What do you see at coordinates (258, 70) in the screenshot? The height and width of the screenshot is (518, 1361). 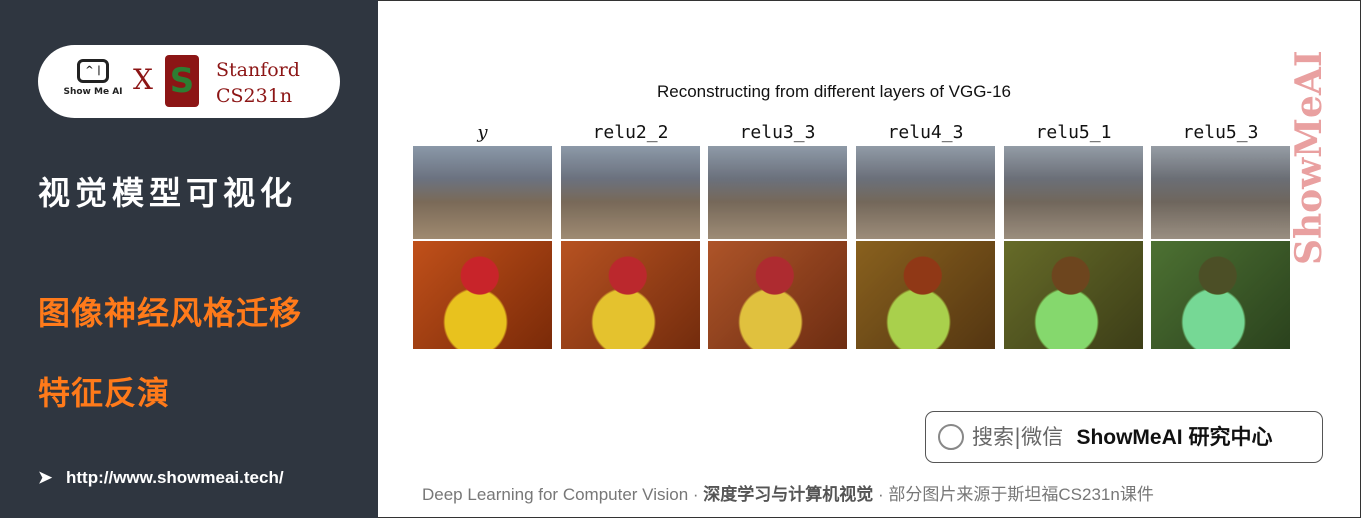 I see `stanford-label: Stanford` at bounding box center [258, 70].